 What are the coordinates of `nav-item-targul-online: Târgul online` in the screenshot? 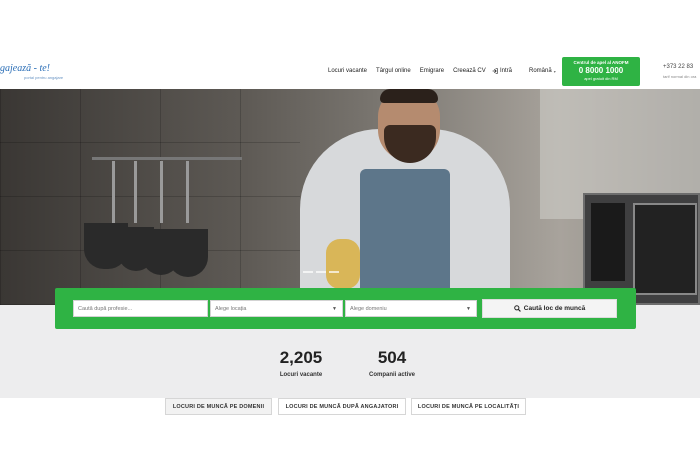 It's located at (393, 71).